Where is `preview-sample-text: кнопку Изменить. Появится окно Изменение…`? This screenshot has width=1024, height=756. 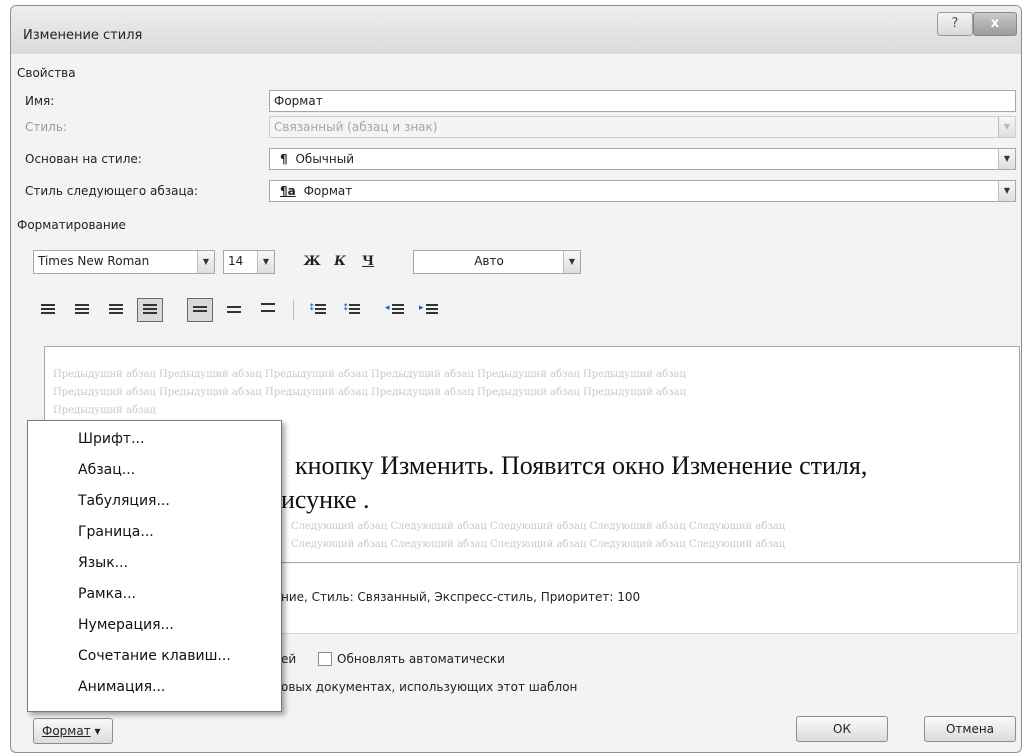
preview-sample-text: кнопку Изменить. Появится окно Изменение… is located at coordinates (581, 465).